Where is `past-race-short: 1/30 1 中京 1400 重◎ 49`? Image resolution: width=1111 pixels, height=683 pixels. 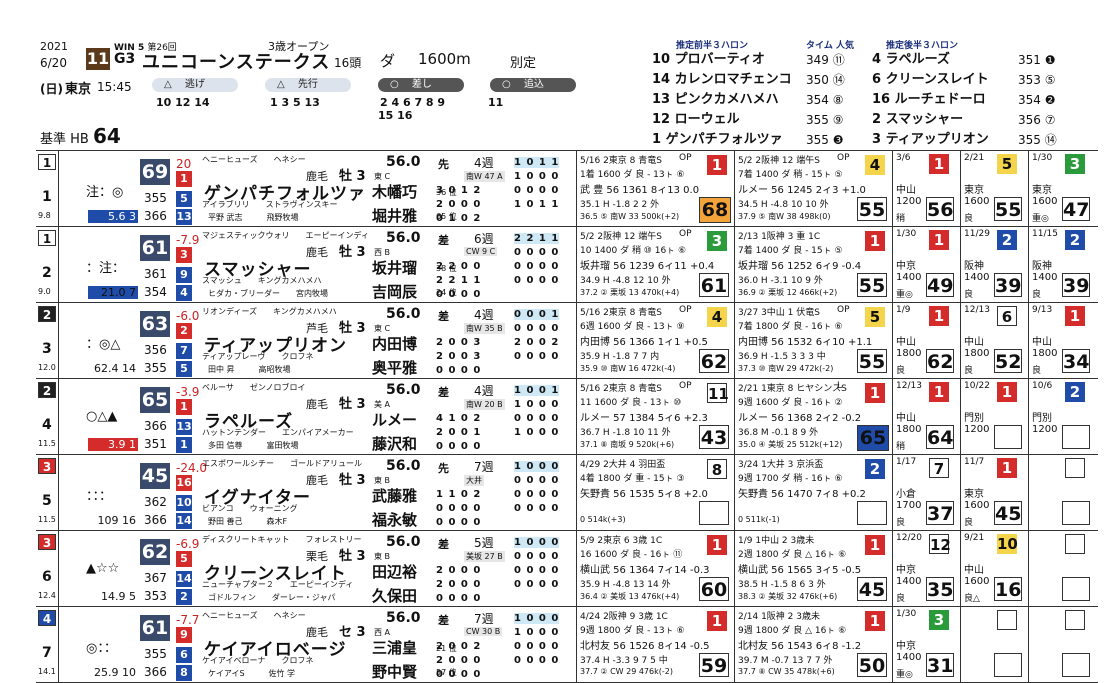
past-race-short: 1/30 1 中京 1400 重◎ 49 is located at coordinates (926, 264).